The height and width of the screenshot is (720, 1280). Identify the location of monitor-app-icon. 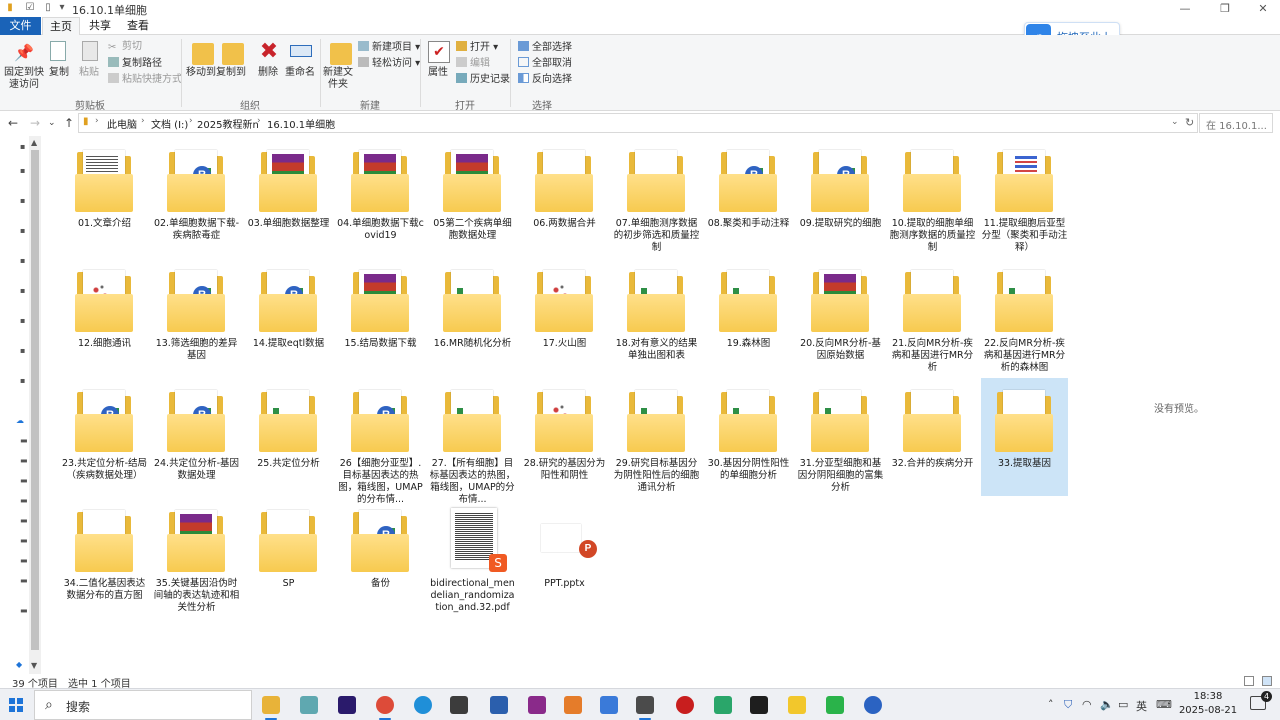
(723, 705).